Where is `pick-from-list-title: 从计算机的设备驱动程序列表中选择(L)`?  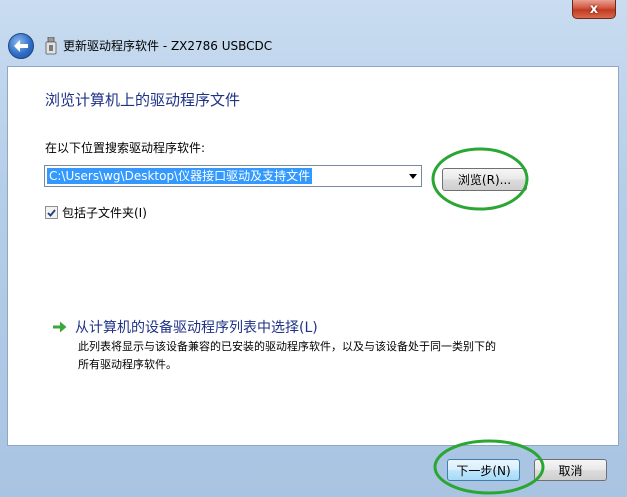 pick-from-list-title: 从计算机的设备驱动程序列表中选择(L) is located at coordinates (196, 327).